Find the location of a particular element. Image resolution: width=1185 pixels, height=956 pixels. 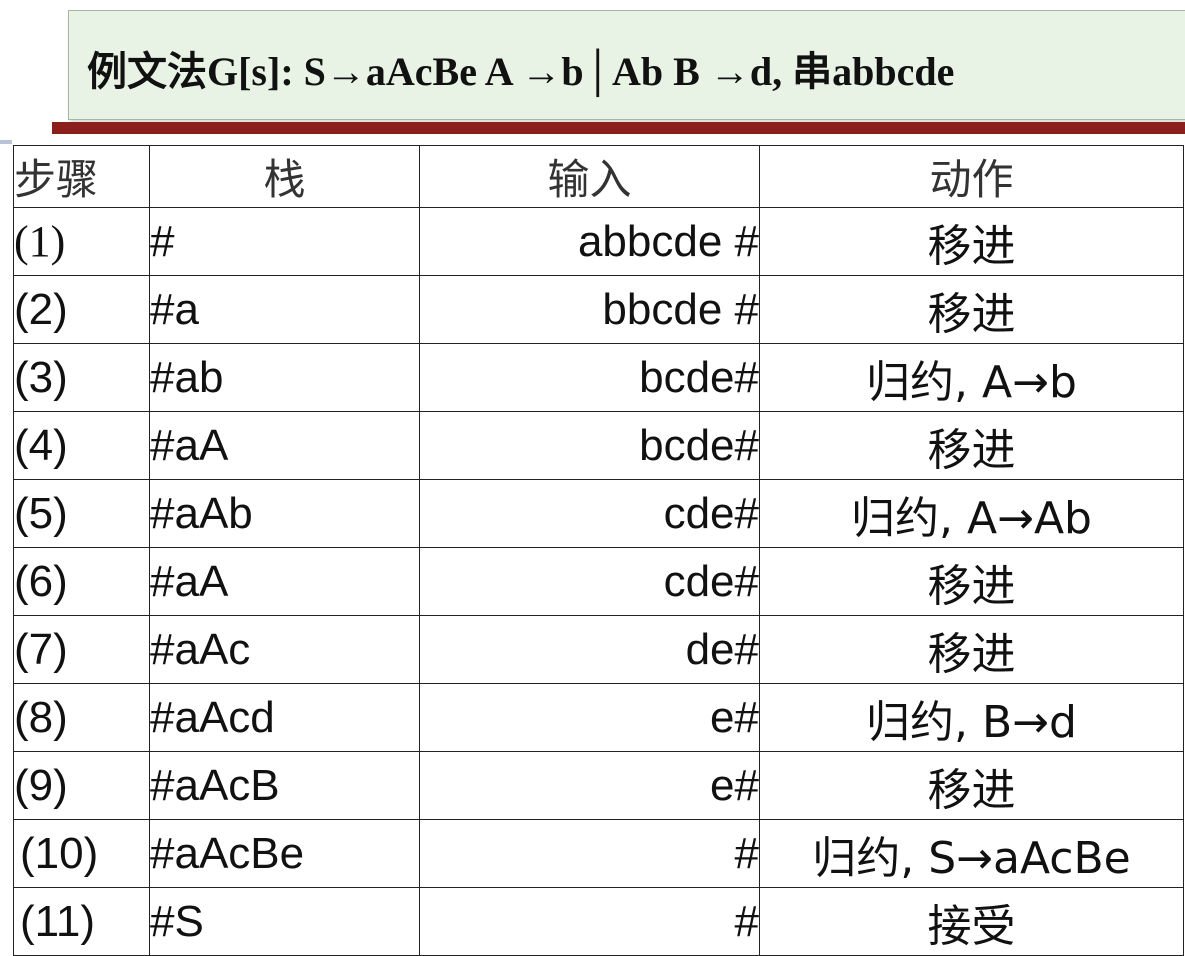

step-cell: (7) is located at coordinates (81, 649).